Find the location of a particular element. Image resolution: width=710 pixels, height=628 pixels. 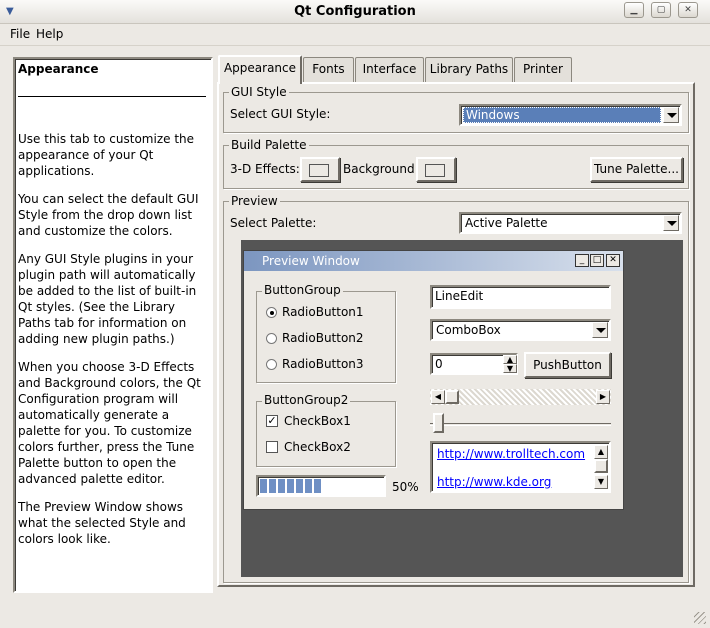

scrollbar-thumb is located at coordinates (452, 397).